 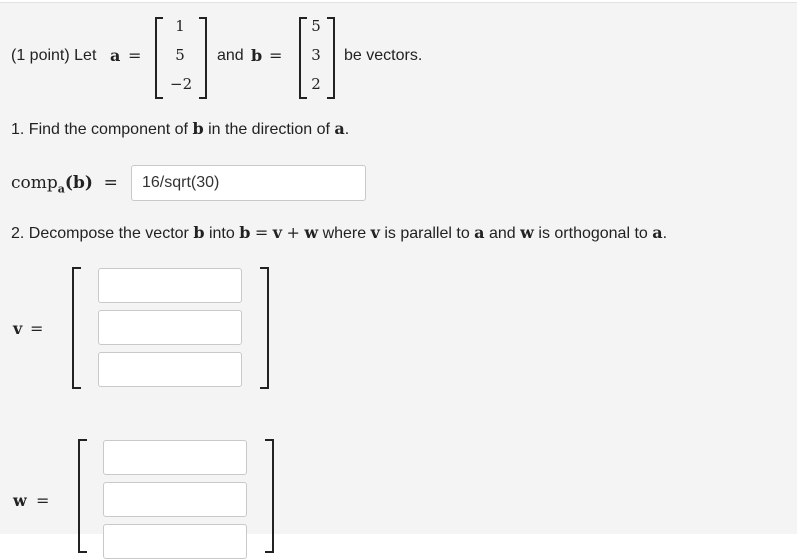 What do you see at coordinates (269, 496) in the screenshot?
I see `w-right-bracket` at bounding box center [269, 496].